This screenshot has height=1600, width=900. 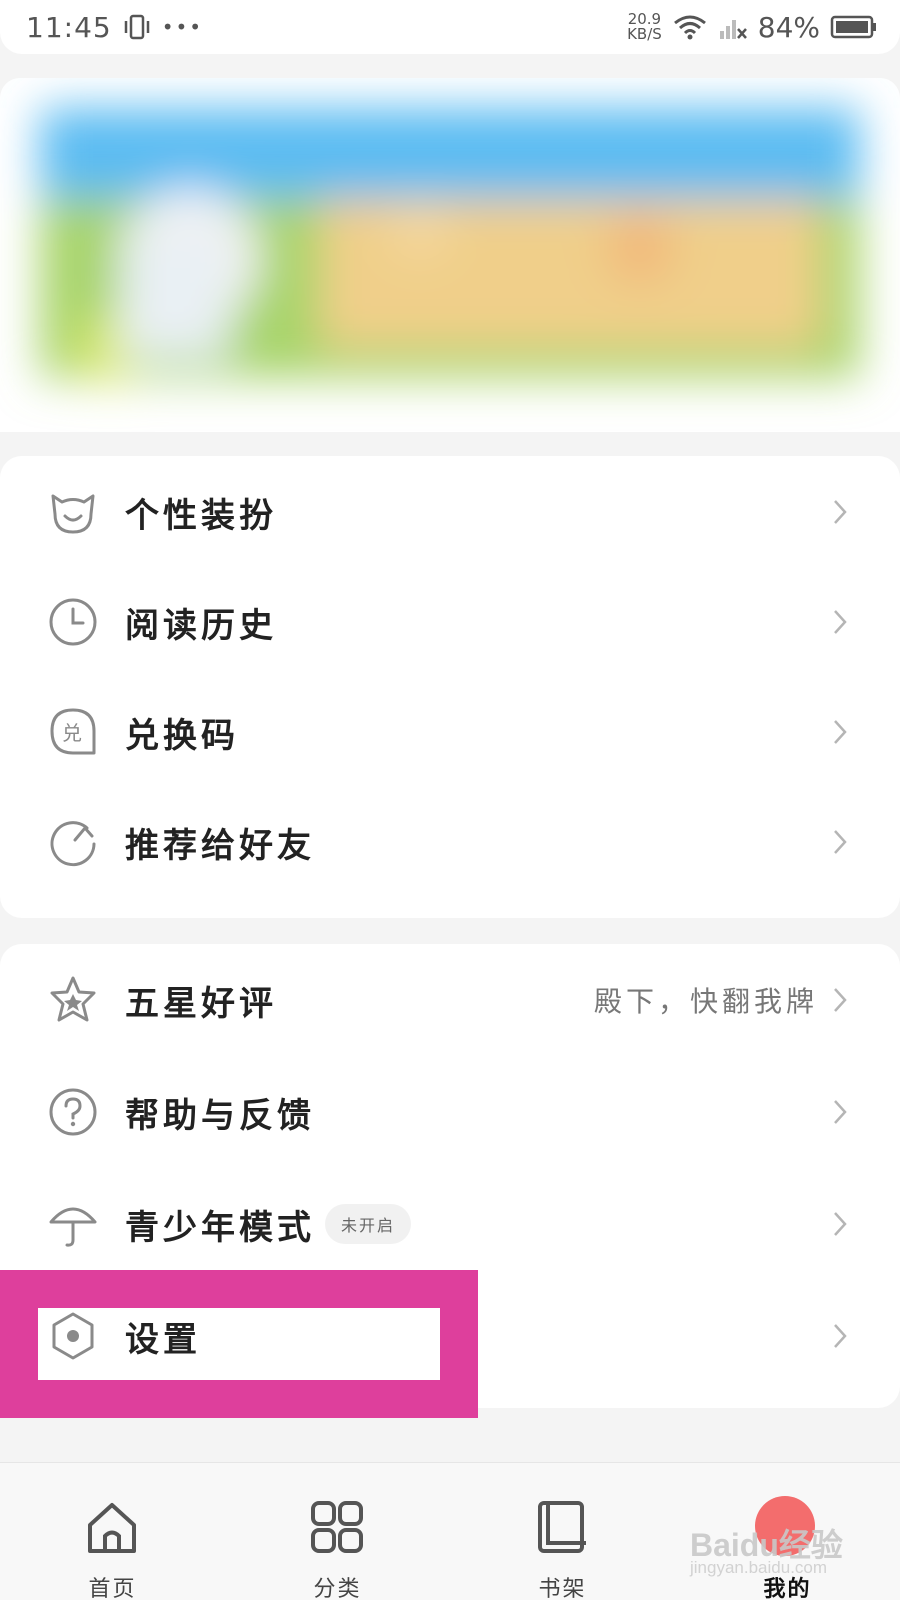 What do you see at coordinates (644, 34) in the screenshot?
I see `network-speed-unit: KB/S` at bounding box center [644, 34].